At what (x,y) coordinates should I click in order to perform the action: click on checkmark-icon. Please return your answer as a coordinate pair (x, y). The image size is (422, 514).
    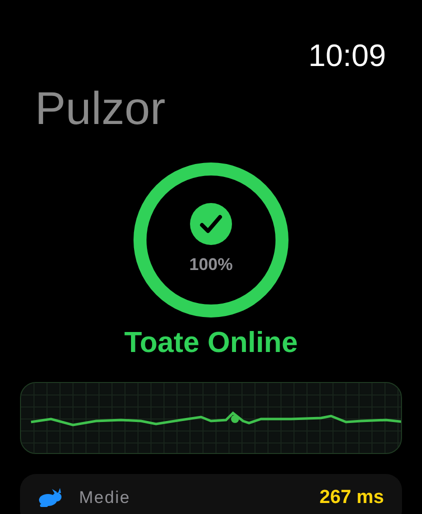
    Looking at the image, I should click on (211, 224).